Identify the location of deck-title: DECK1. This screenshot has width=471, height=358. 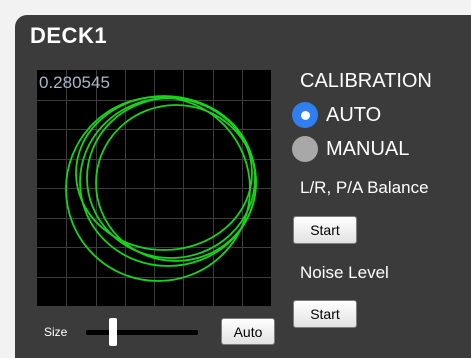
(69, 35).